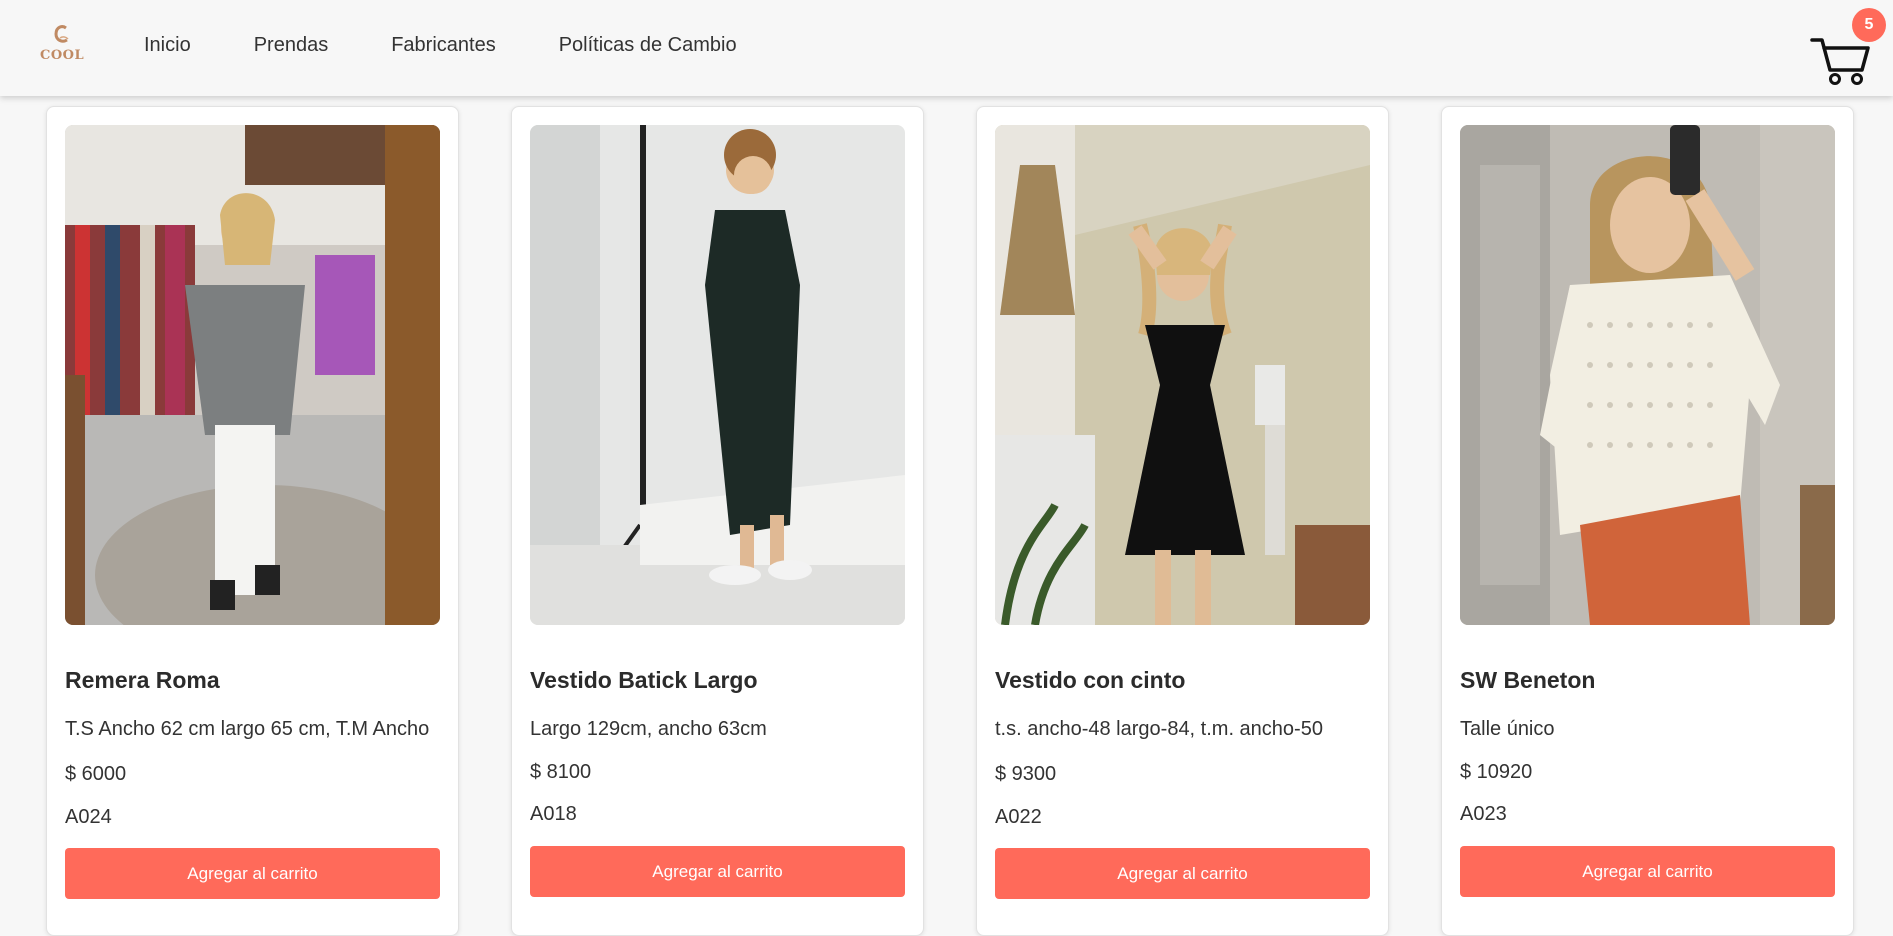 The image size is (1893, 936). Describe the element at coordinates (1159, 729) in the screenshot. I see `product-description: t.s. ancho-48 largo-84, t.m. ancho-50` at that location.